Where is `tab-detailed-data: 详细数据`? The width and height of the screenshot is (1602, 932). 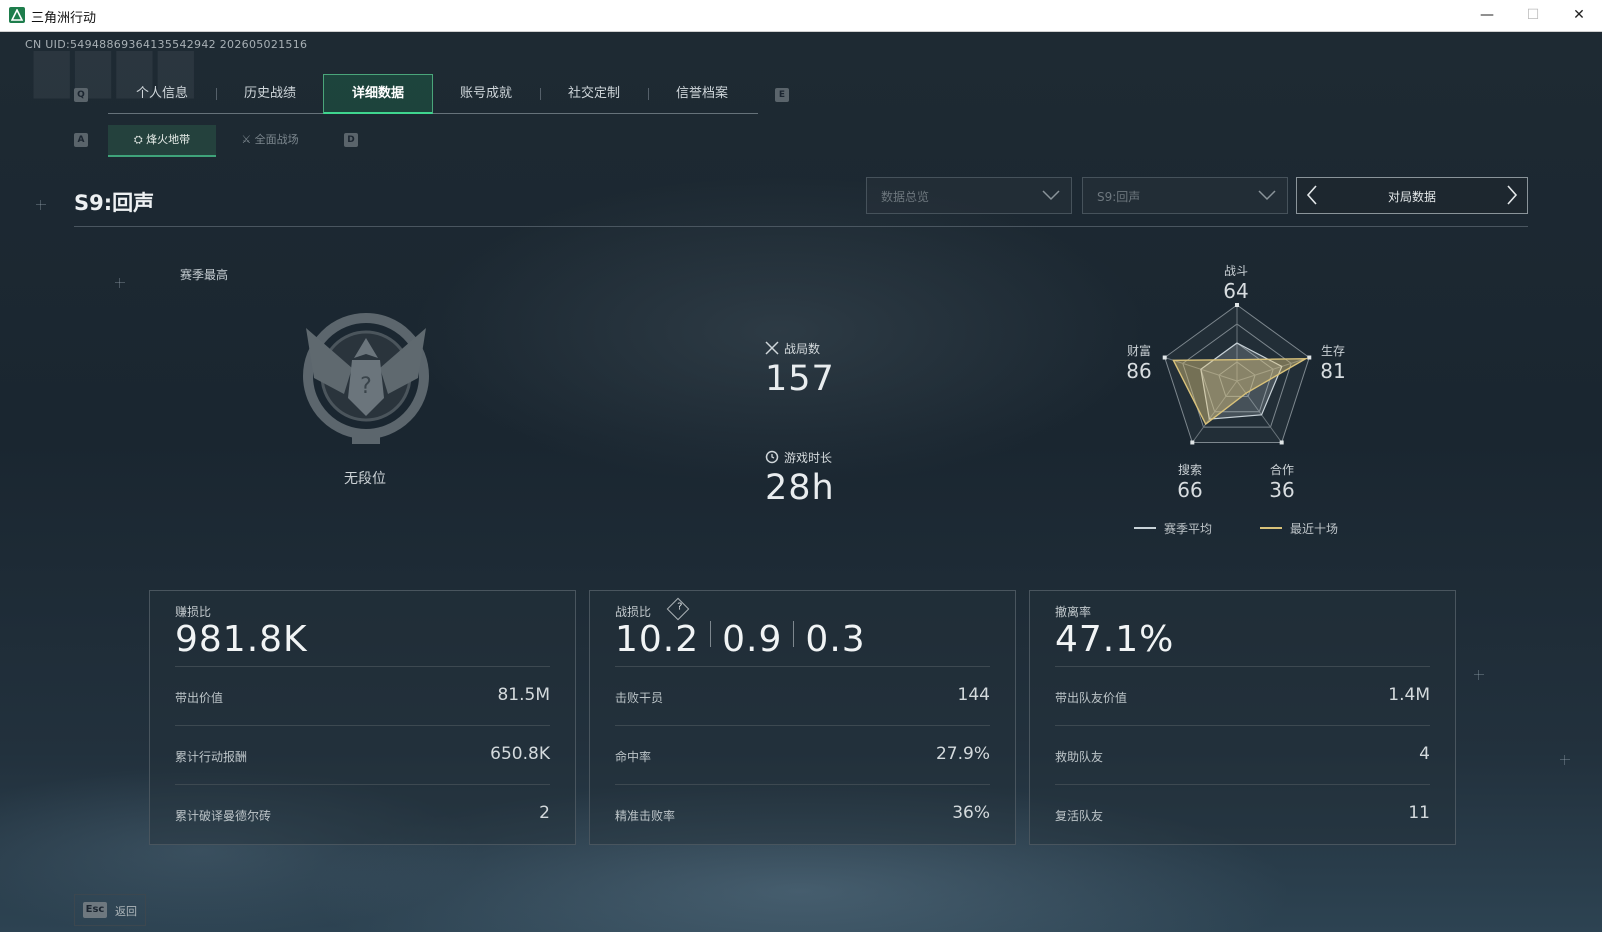 tab-detailed-data: 详细数据 is located at coordinates (378, 94).